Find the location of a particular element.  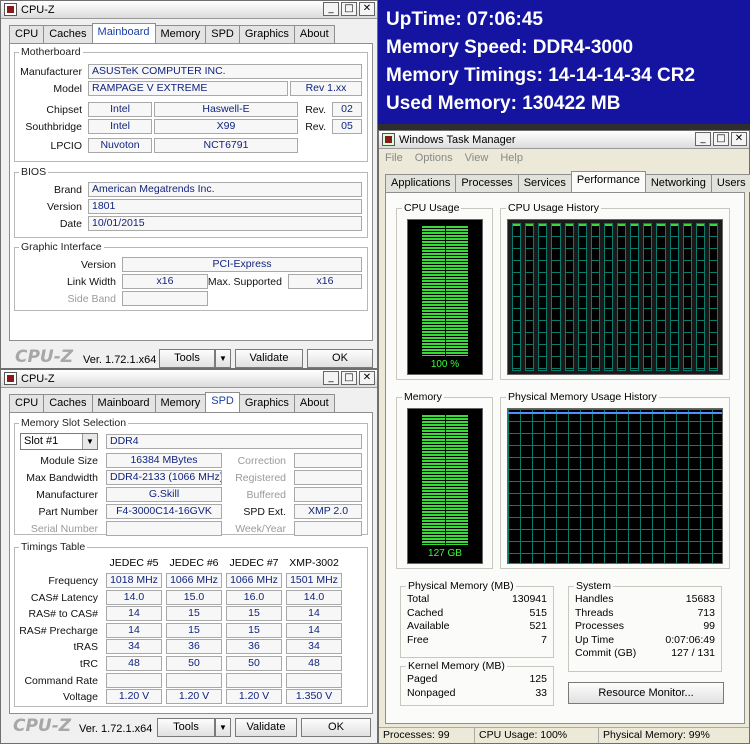

chipset-name: Haswell-E is located at coordinates (226, 109).